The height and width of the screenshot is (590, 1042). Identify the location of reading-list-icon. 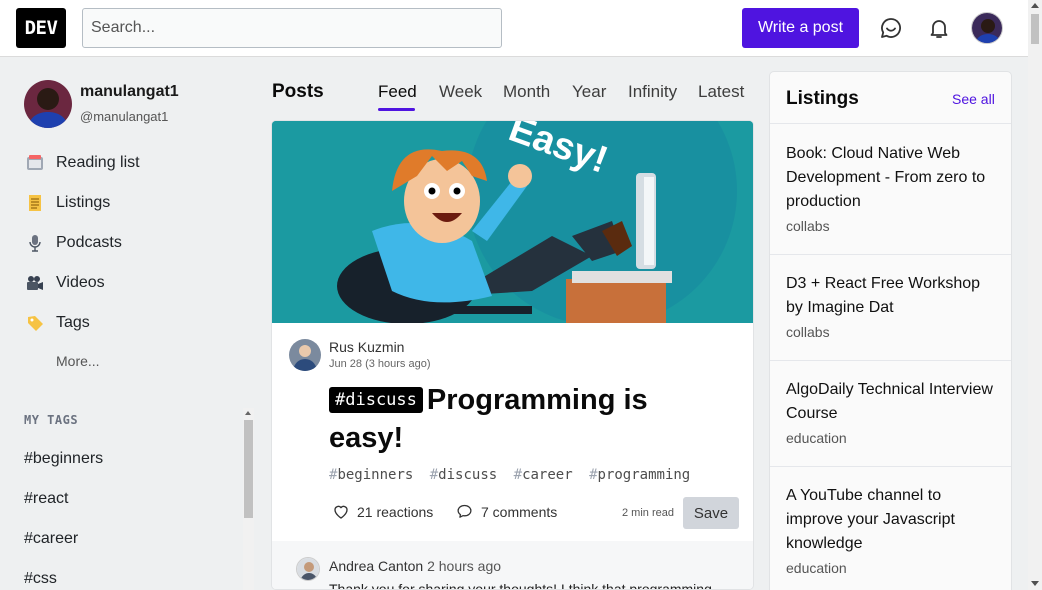
(35, 163).